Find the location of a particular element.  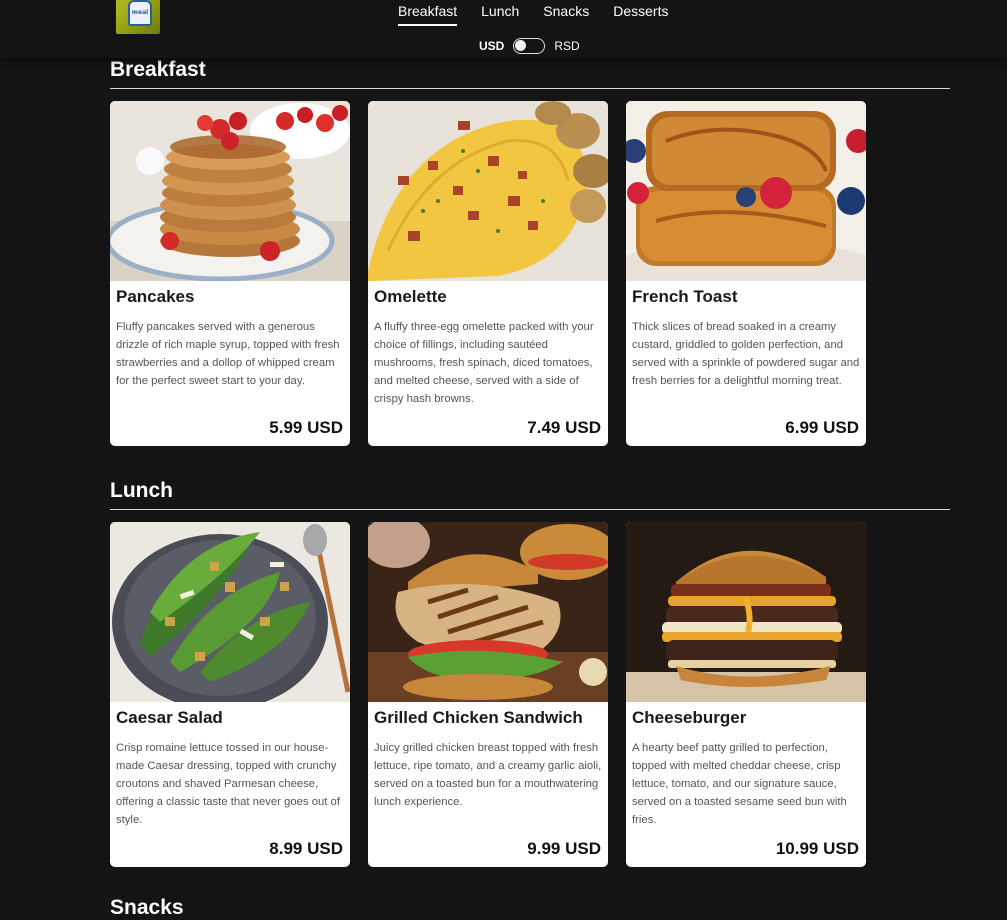

category-nav: Breakfast Lunch Snacks Desserts is located at coordinates (533, 14).